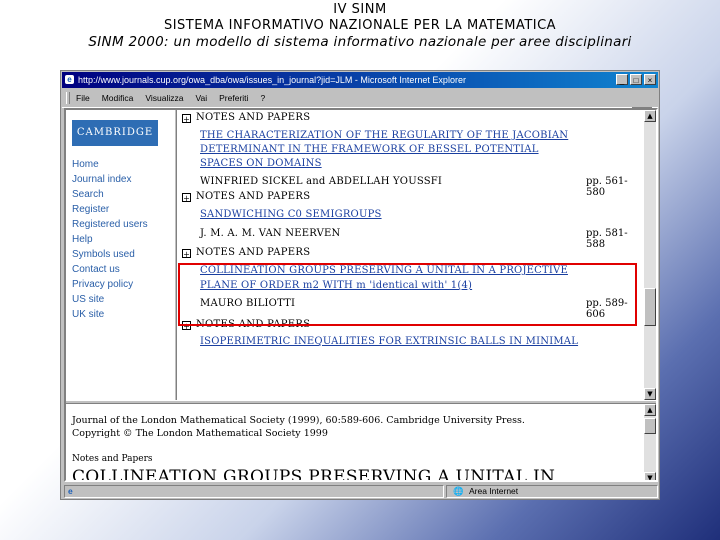  Describe the element at coordinates (552, 491) in the screenshot. I see `zone-cell: 🌐 Area Internet` at that location.